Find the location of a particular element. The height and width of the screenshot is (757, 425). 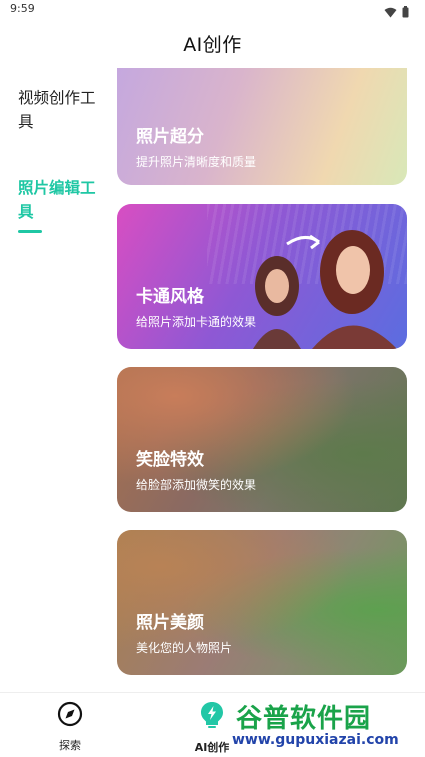

compass-icon is located at coordinates (70, 716).